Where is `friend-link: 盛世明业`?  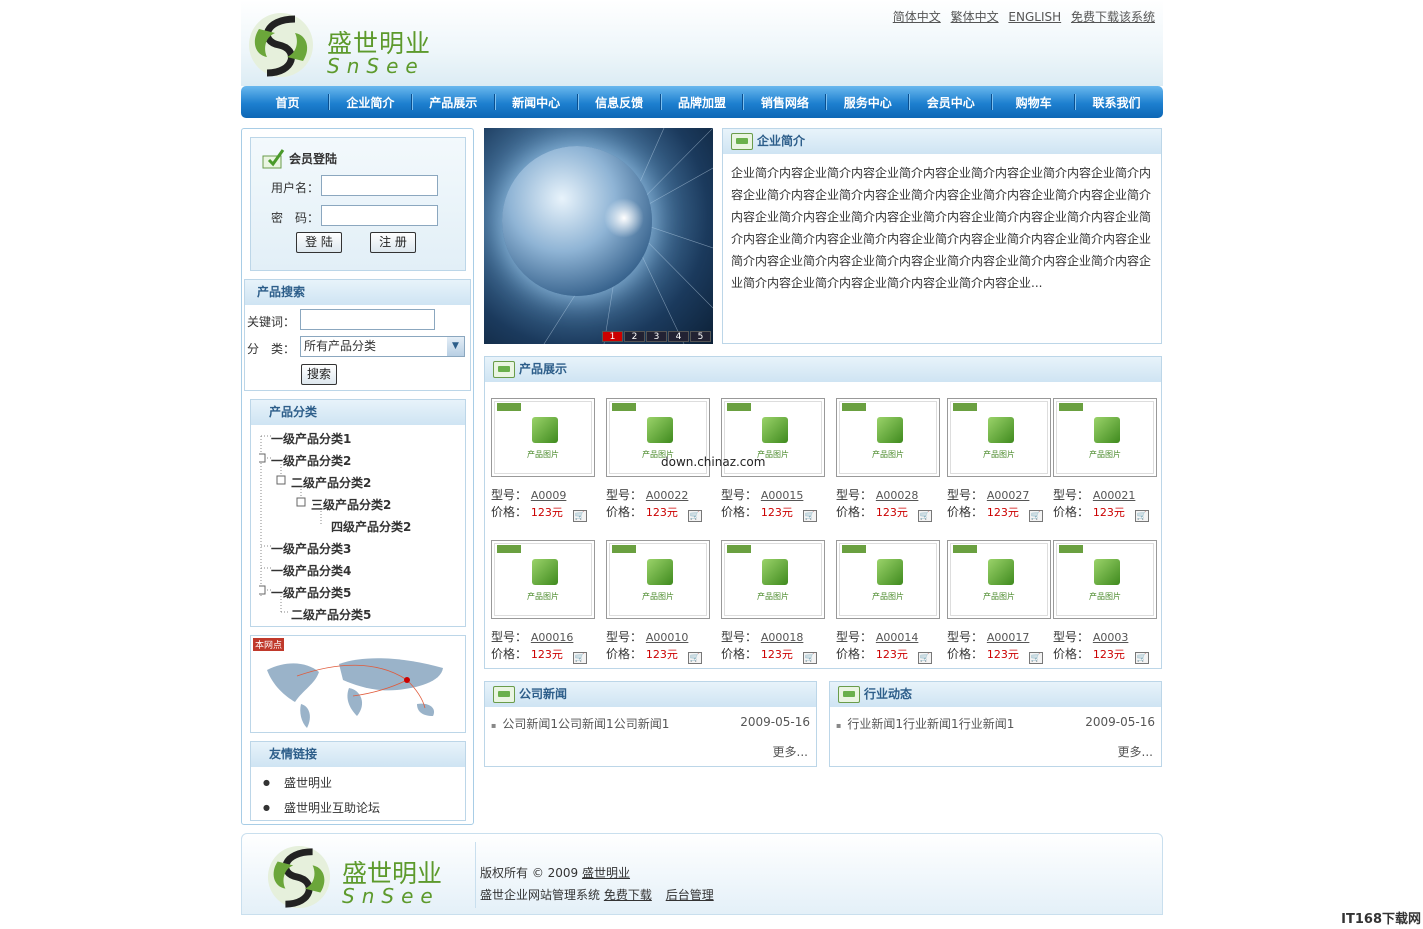 friend-link: 盛世明业 is located at coordinates (297, 782).